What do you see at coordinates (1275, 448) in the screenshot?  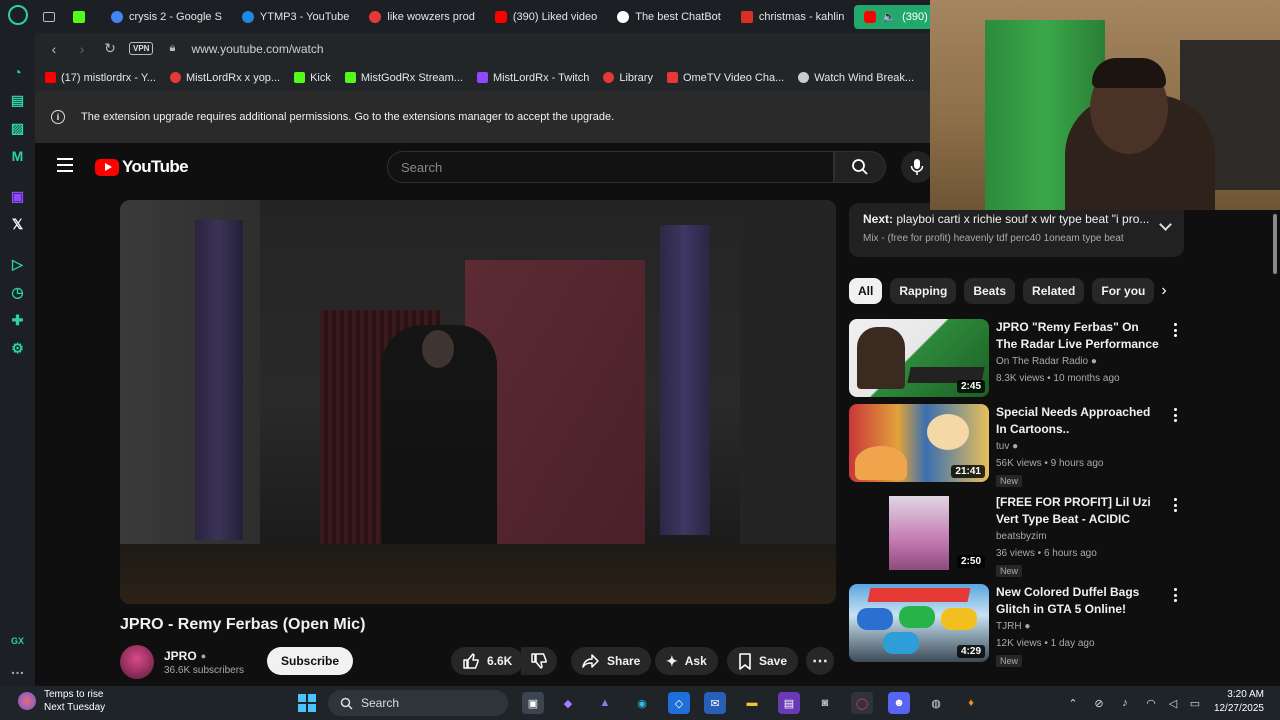 I see `page-scrollbar` at bounding box center [1275, 448].